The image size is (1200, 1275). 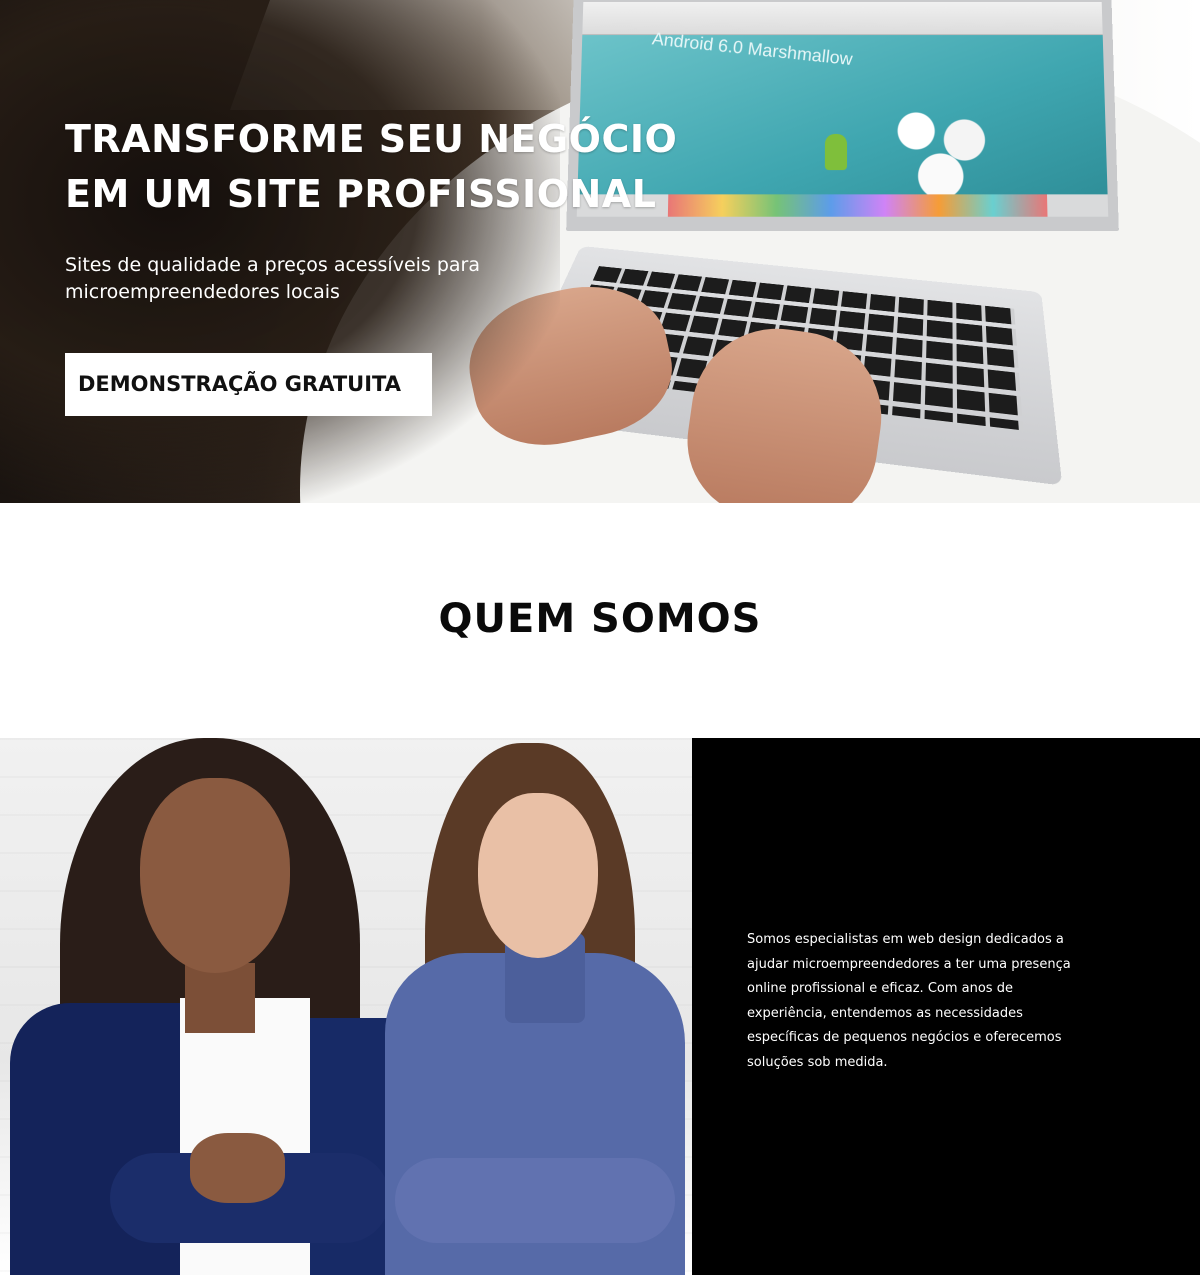 What do you see at coordinates (215, 875) in the screenshot?
I see `woman-1-face` at bounding box center [215, 875].